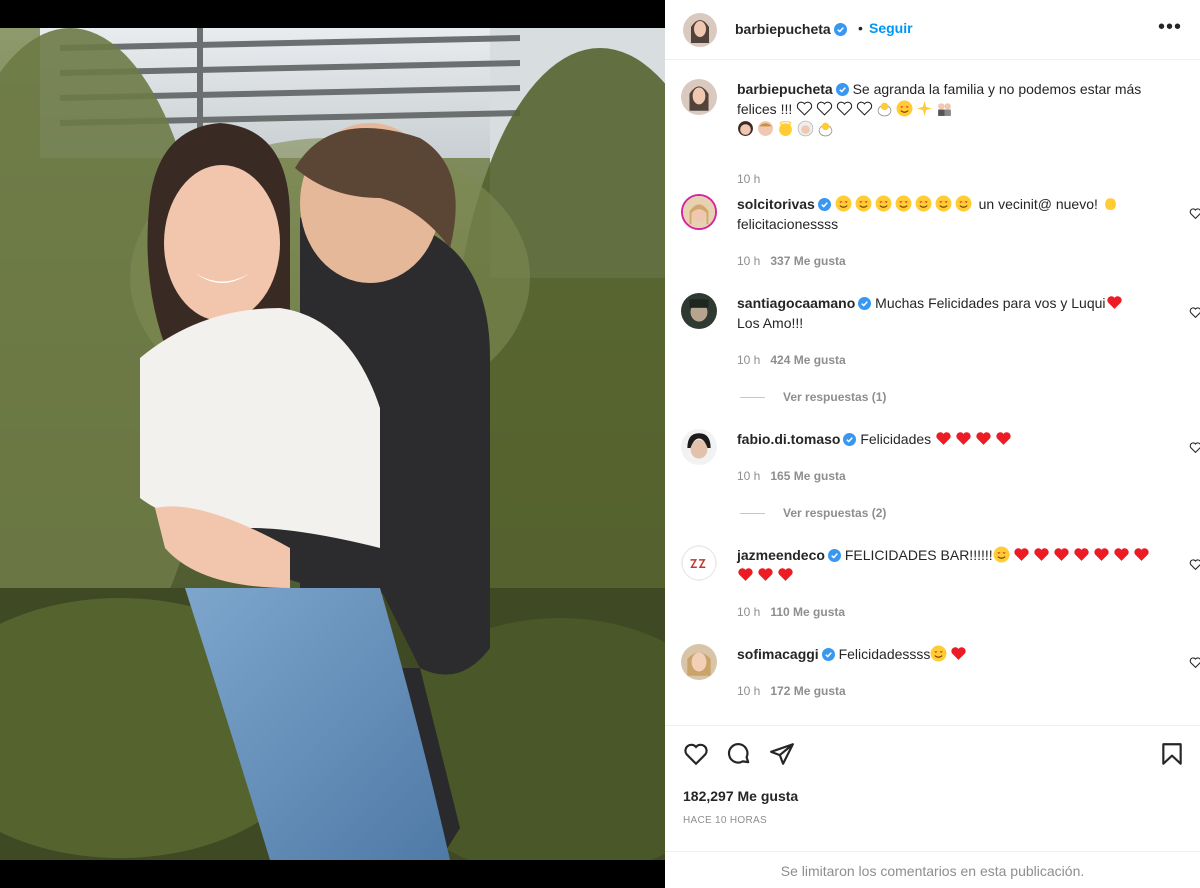 The image size is (1200, 888). Describe the element at coordinates (807, 360) in the screenshot. I see `comment-likes: 424 Me gusta` at that location.